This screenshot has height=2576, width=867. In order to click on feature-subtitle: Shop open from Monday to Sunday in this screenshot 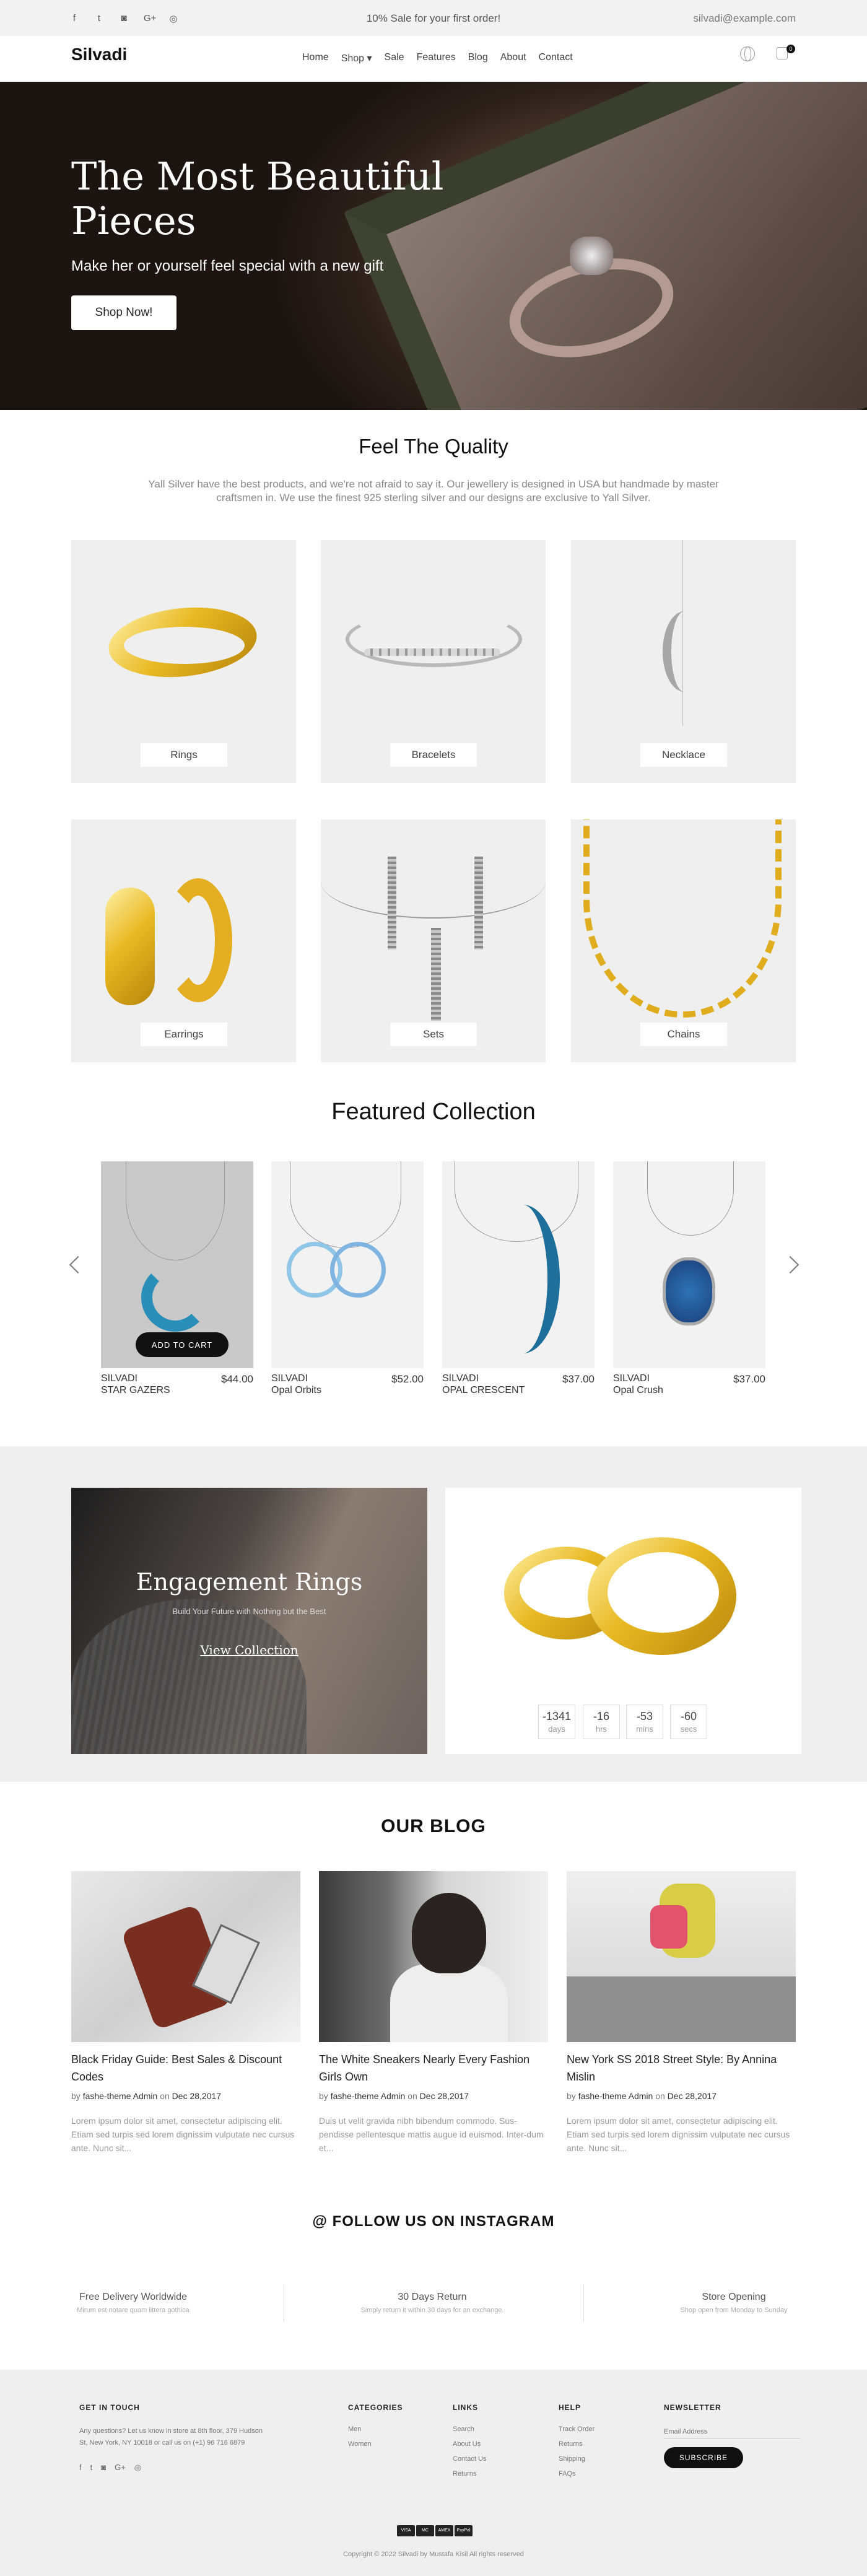, I will do `click(734, 2310)`.